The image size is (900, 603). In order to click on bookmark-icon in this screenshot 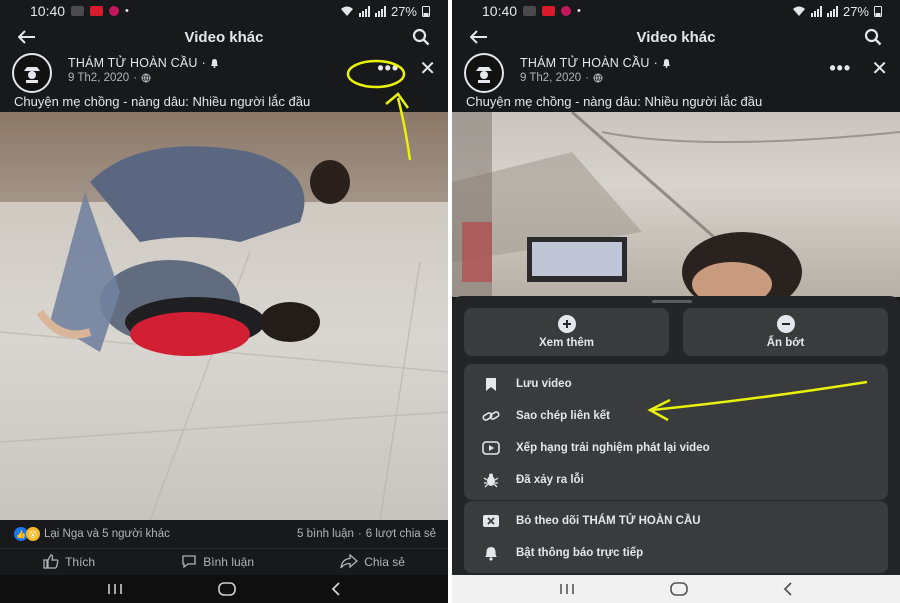, I will do `click(491, 384)`.